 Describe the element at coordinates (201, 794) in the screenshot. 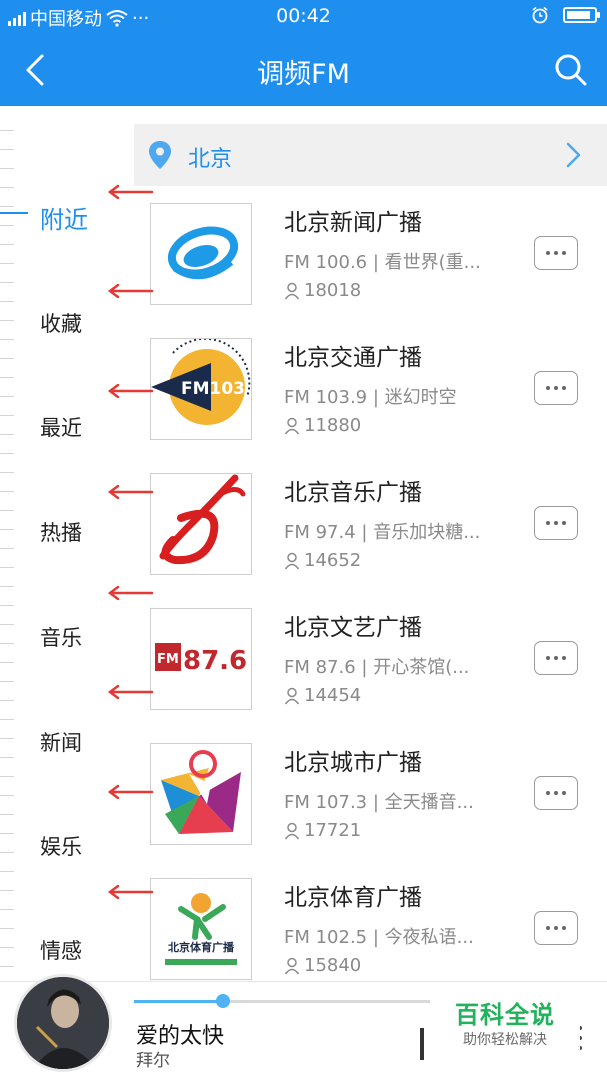

I see `station-logo-city` at that location.